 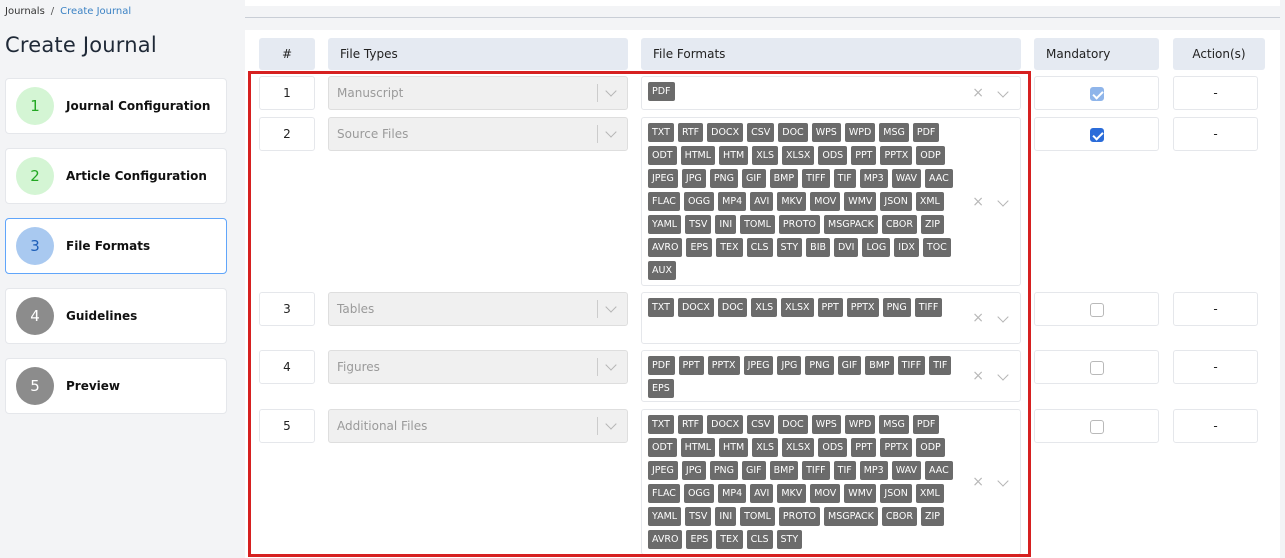 What do you see at coordinates (792, 493) in the screenshot?
I see `format-tag: MKV` at bounding box center [792, 493].